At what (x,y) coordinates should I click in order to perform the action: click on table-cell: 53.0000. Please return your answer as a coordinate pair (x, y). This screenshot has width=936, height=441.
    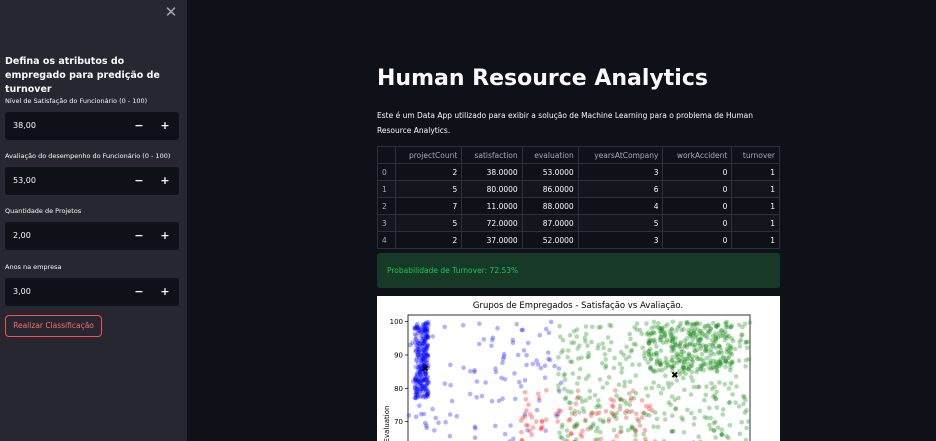
    Looking at the image, I should click on (550, 172).